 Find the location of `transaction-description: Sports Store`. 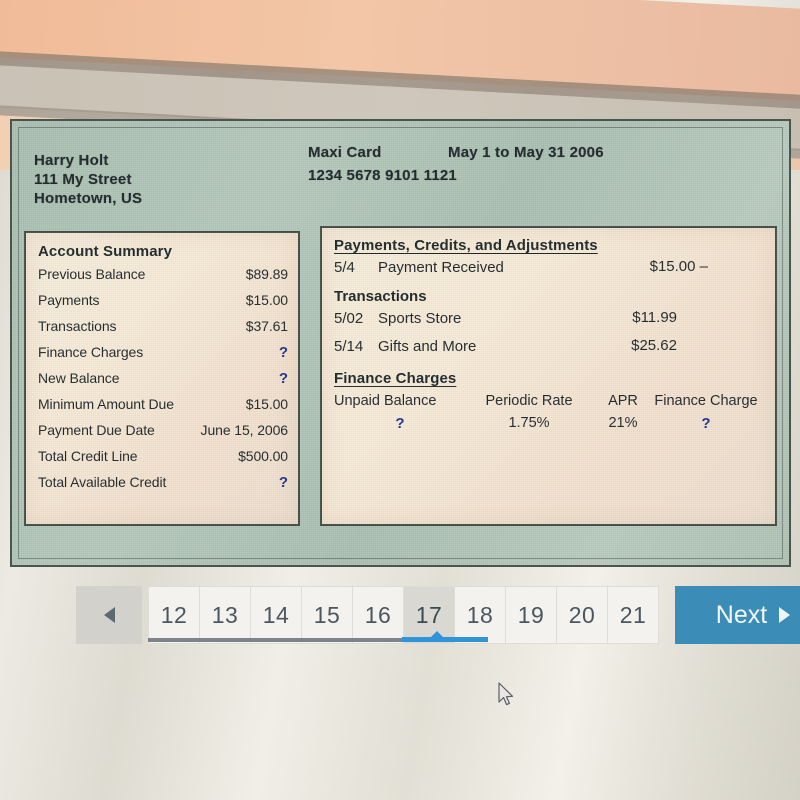

transaction-description: Sports Store is located at coordinates (420, 318).